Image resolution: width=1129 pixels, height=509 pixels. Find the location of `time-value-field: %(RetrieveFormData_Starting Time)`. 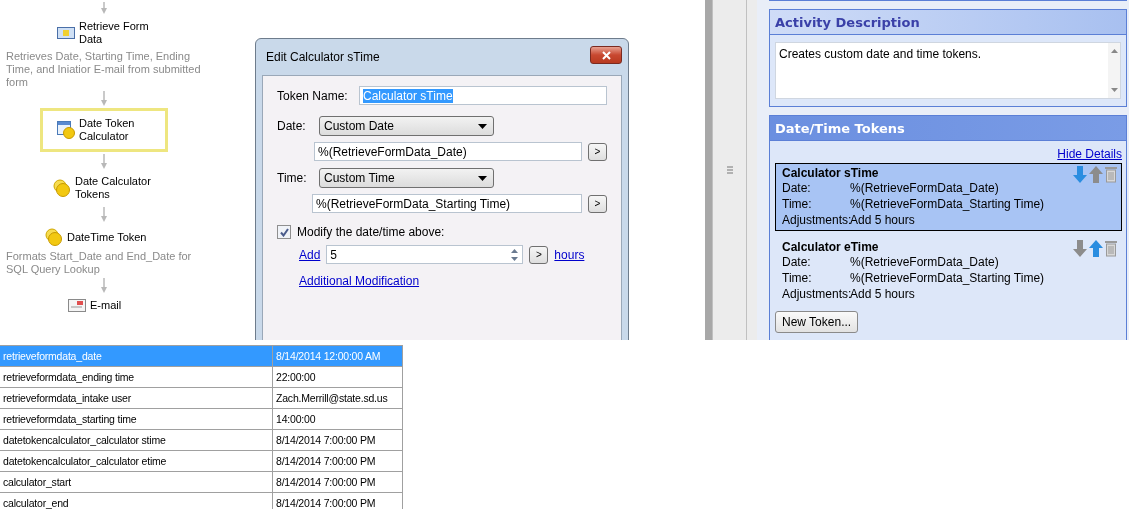

time-value-field: %(RetrieveFormData_Starting Time) is located at coordinates (447, 203).